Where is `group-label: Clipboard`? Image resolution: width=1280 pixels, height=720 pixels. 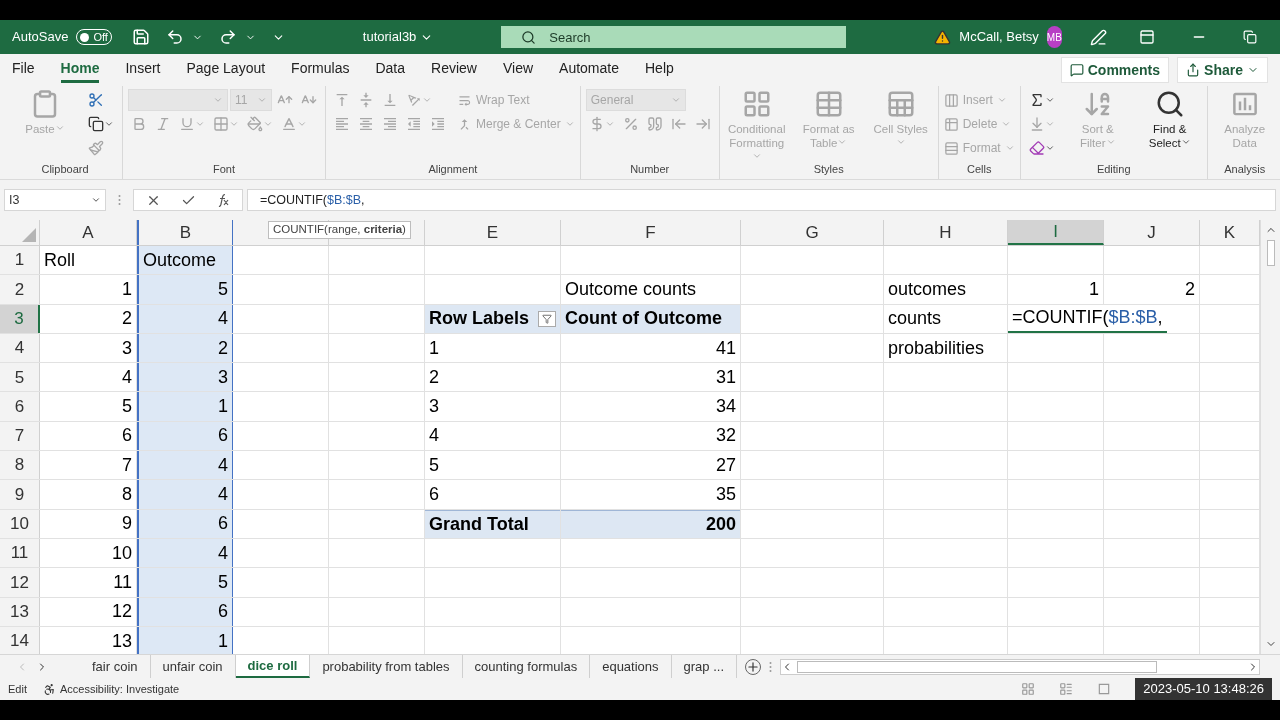
group-label: Clipboard is located at coordinates (65, 169).